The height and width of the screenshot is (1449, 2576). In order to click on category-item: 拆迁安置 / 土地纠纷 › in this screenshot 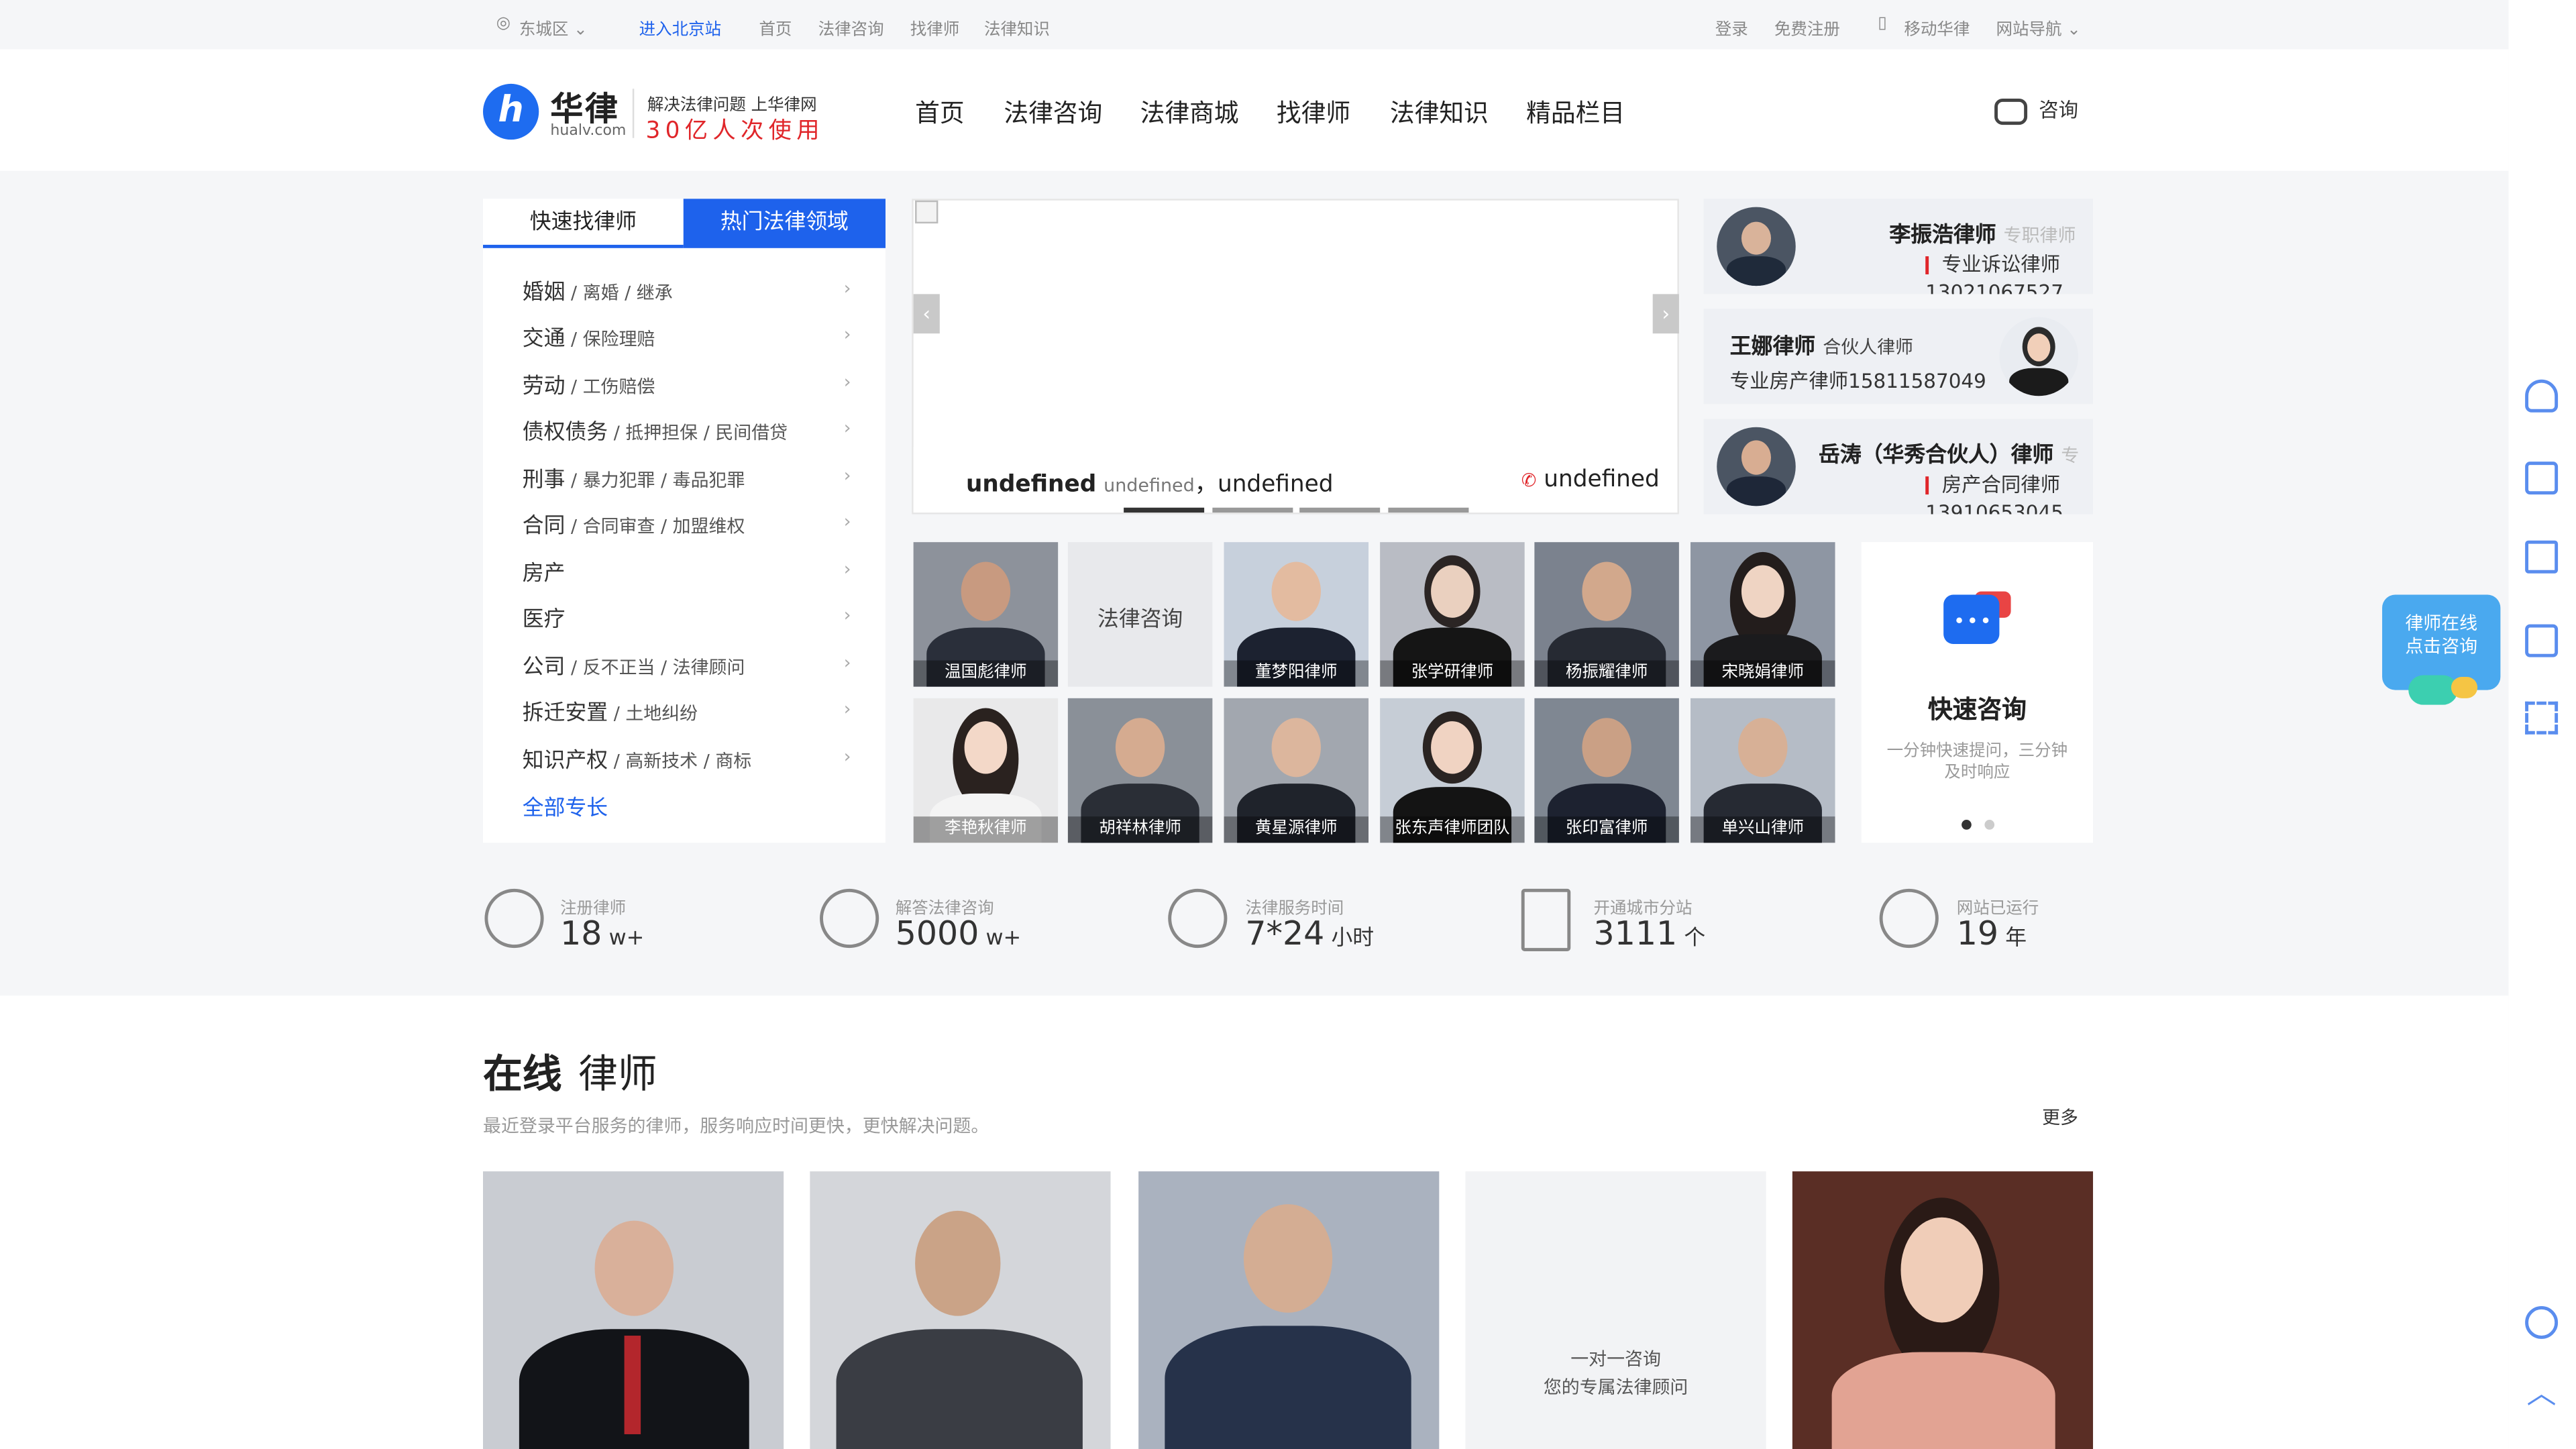, I will do `click(687, 711)`.